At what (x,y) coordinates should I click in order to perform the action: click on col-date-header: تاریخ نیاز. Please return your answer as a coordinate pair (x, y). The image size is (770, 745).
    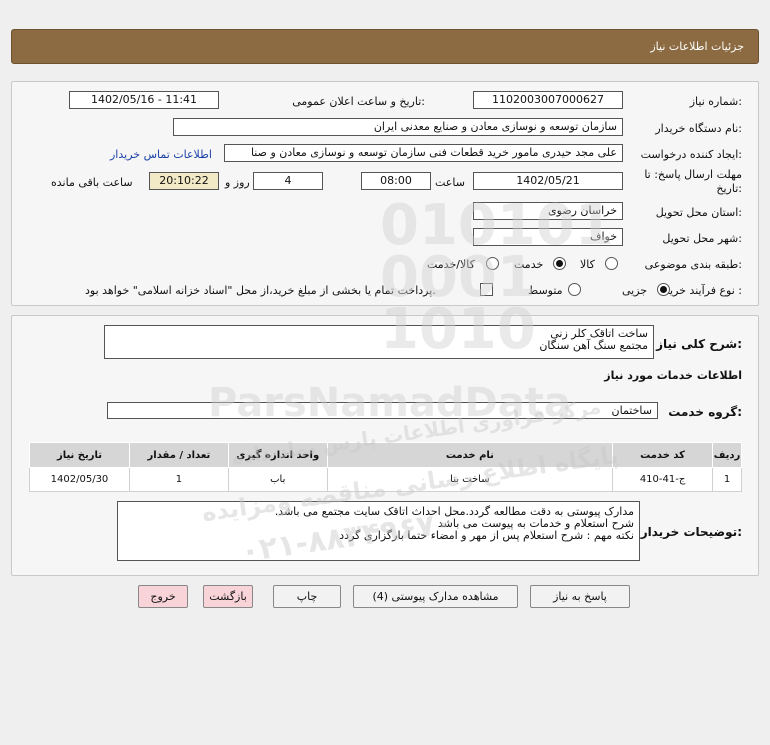
    Looking at the image, I should click on (79, 455).